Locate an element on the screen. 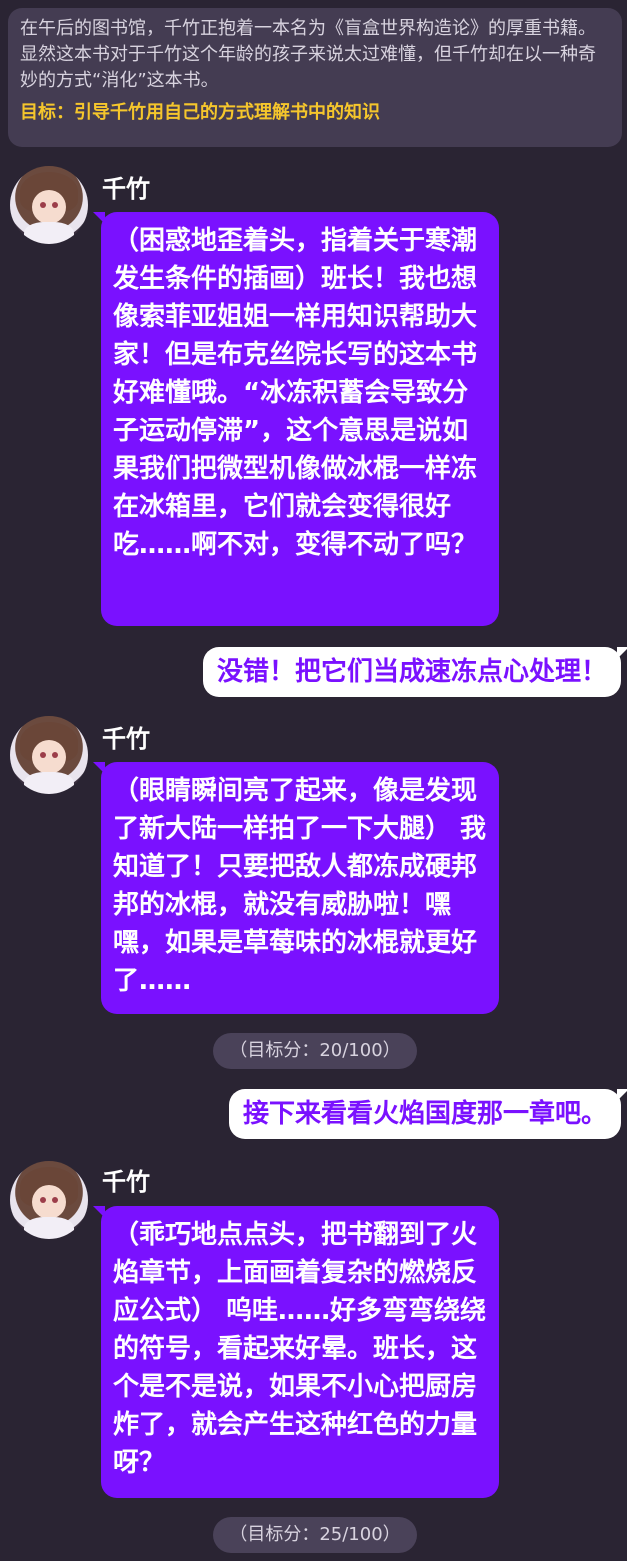 The image size is (627, 1561). user-message-bubble: 接下来看看火焰国度那一章吧。 is located at coordinates (427, 1114).